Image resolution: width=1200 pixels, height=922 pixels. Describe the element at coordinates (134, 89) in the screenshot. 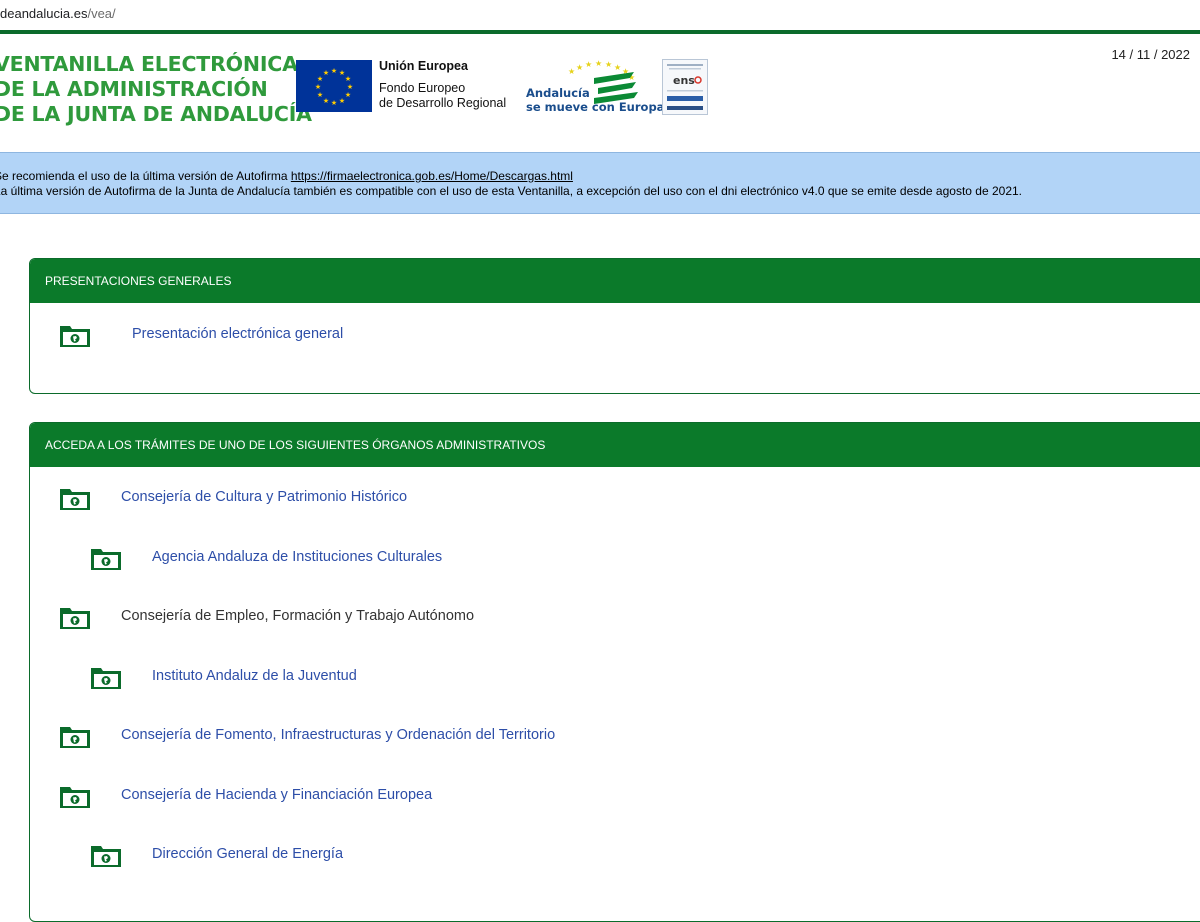

I see `site-title-line-2: DE LA ADMINISTRACIÓN` at that location.